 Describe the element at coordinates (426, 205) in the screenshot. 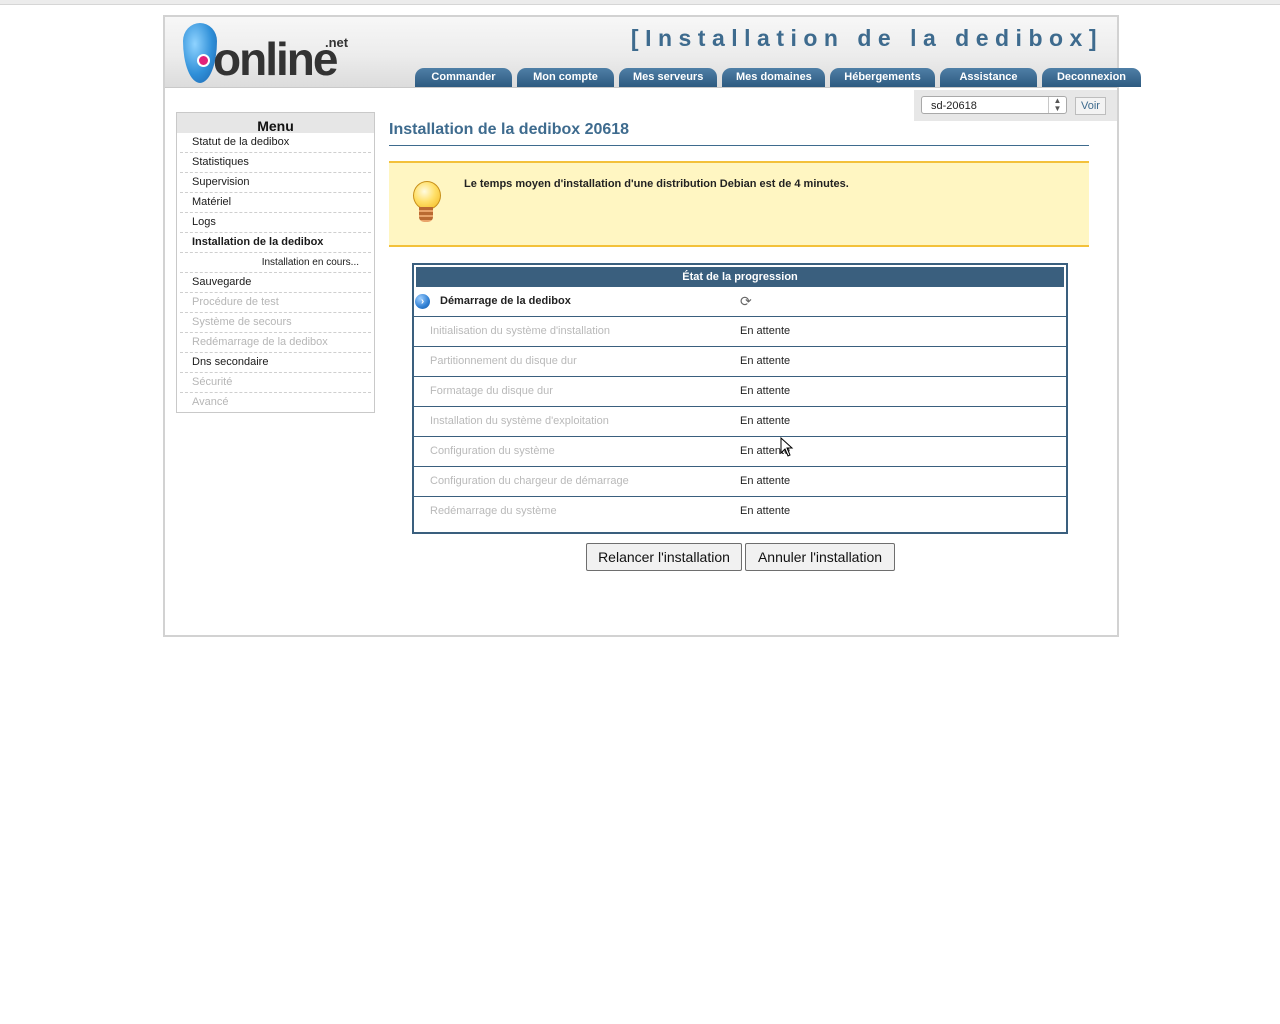

I see `lightbulb-icon` at that location.